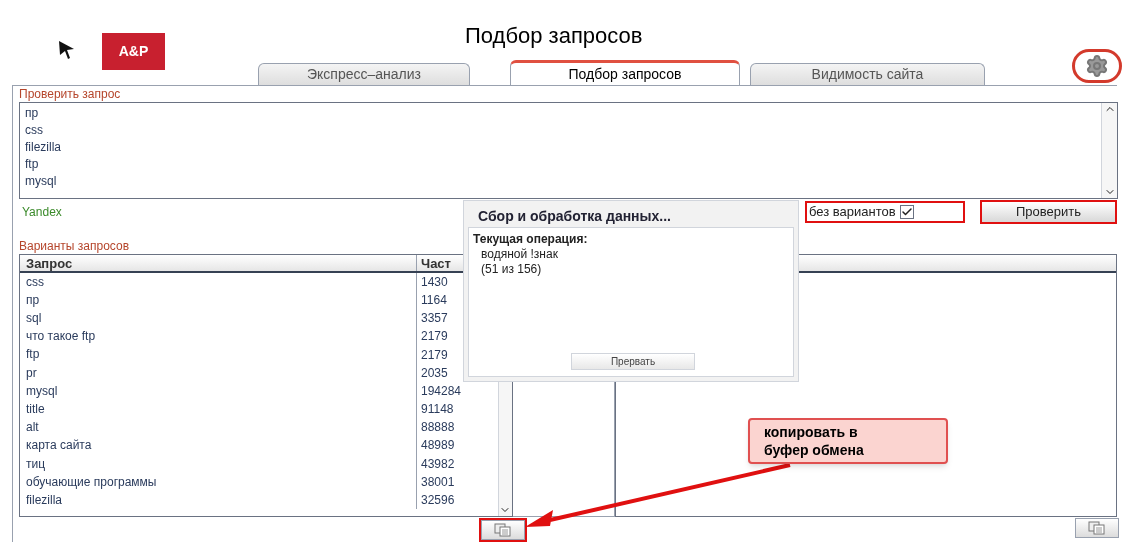 The height and width of the screenshot is (542, 1131). What do you see at coordinates (364, 74) in the screenshot?
I see `tab: Экспресс–анализ` at bounding box center [364, 74].